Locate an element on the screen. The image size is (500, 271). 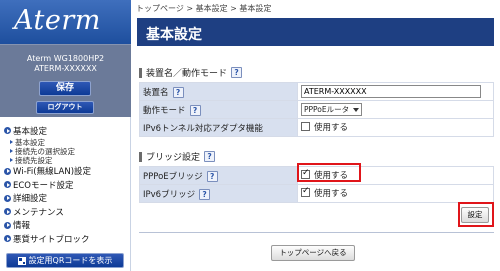
sidebar-subitem-basic: 基本設定 is located at coordinates (65, 142).